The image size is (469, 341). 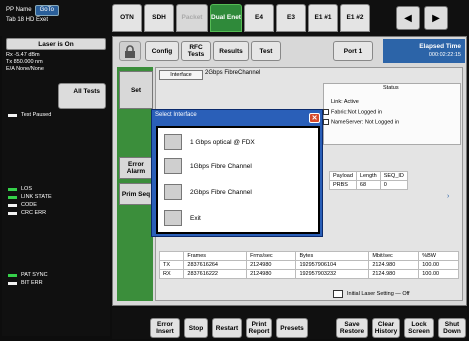 I want to click on led-label: PAT SYNC, so click(x=34, y=275).